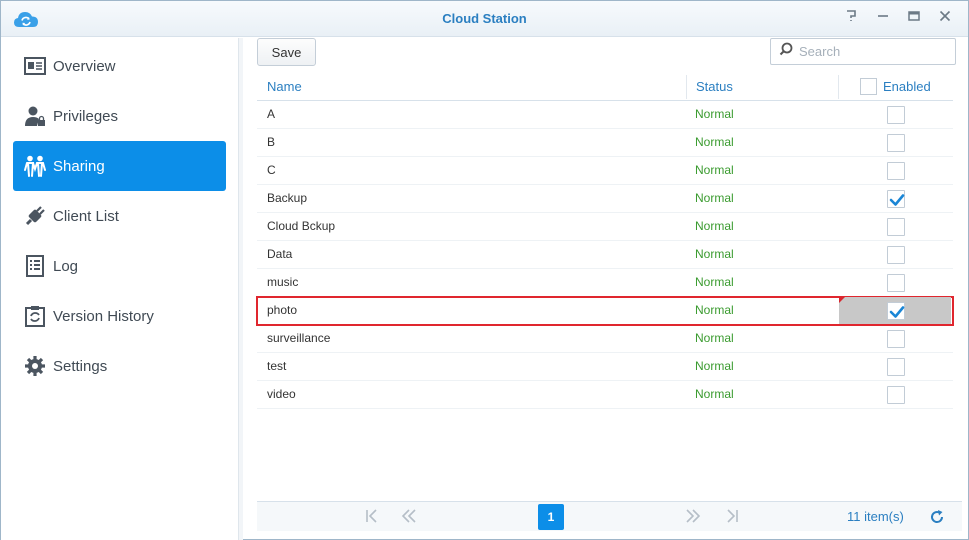 The width and height of the screenshot is (969, 540). I want to click on version-history-icon, so click(35, 316).